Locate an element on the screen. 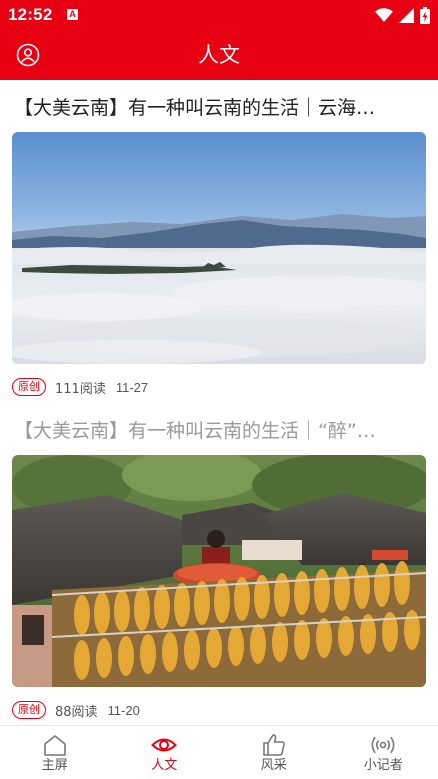  signal-icon is located at coordinates (406, 15).